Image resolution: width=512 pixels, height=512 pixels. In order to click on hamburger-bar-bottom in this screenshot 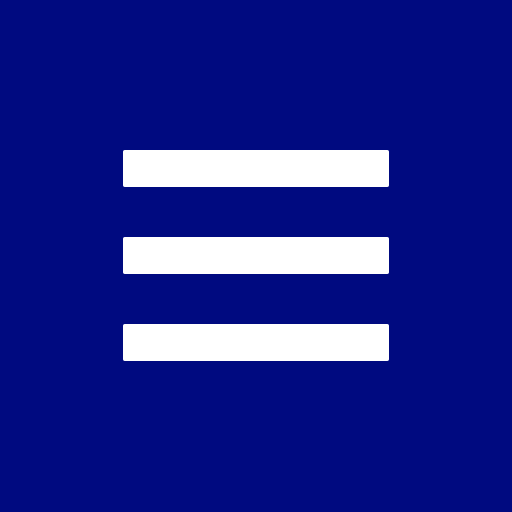, I will do `click(256, 342)`.